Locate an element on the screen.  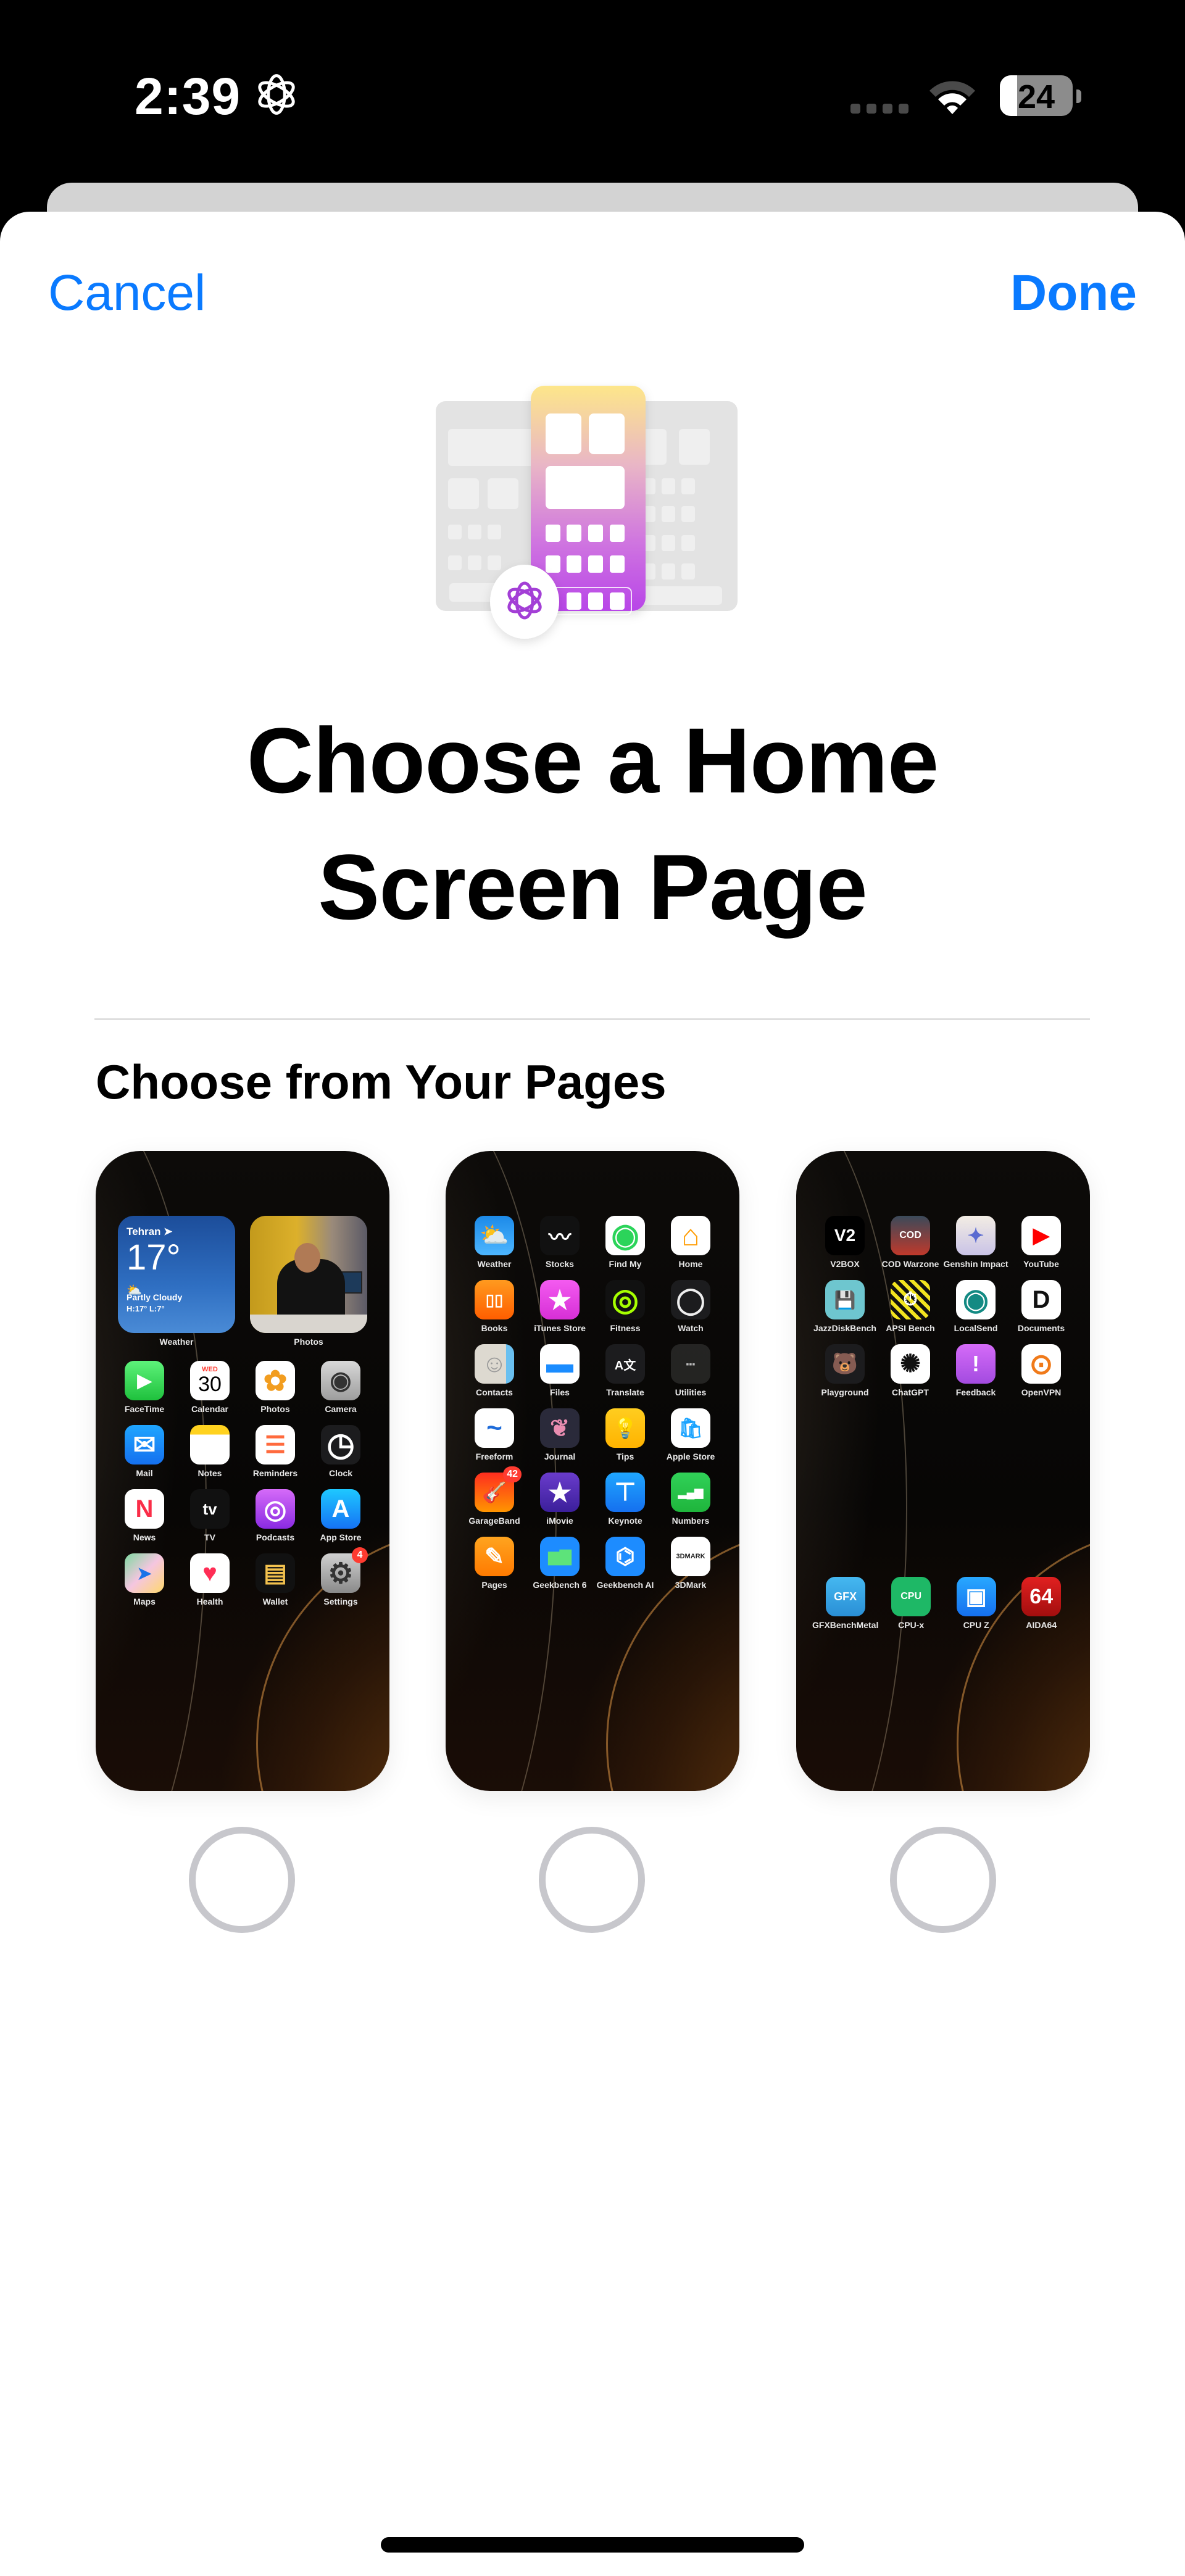
app-aida64: 64 AIDA64 is located at coordinates (1041, 1603).